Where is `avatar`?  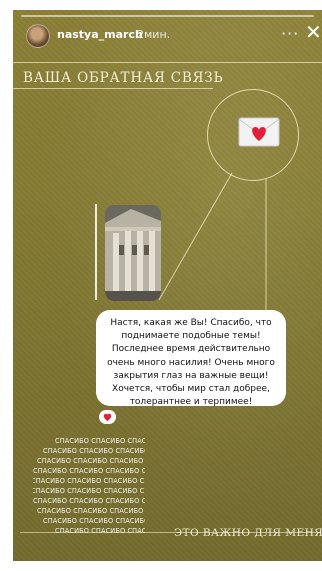 avatar is located at coordinates (38, 36).